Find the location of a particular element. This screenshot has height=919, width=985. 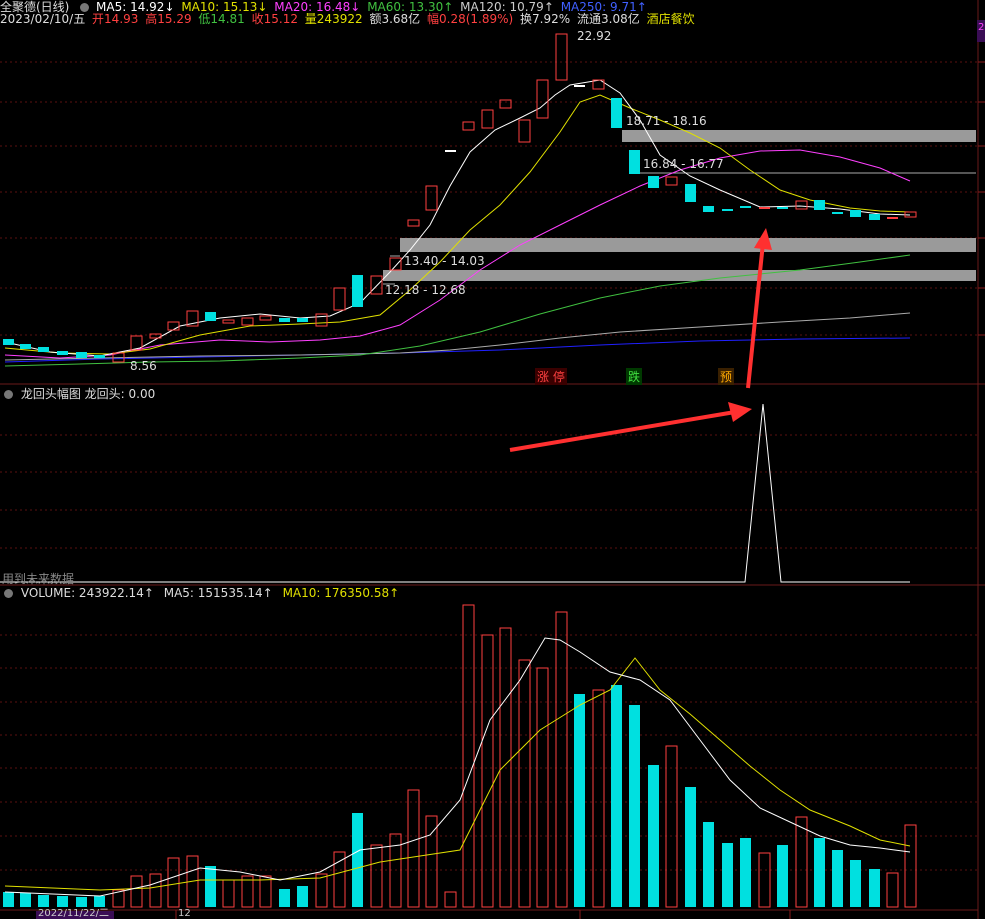

fall-tag: 跌 is located at coordinates (634, 376).